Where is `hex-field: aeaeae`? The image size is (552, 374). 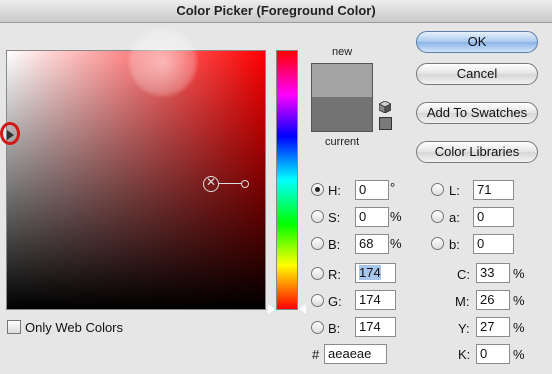 hex-field: aeaeae is located at coordinates (355, 354).